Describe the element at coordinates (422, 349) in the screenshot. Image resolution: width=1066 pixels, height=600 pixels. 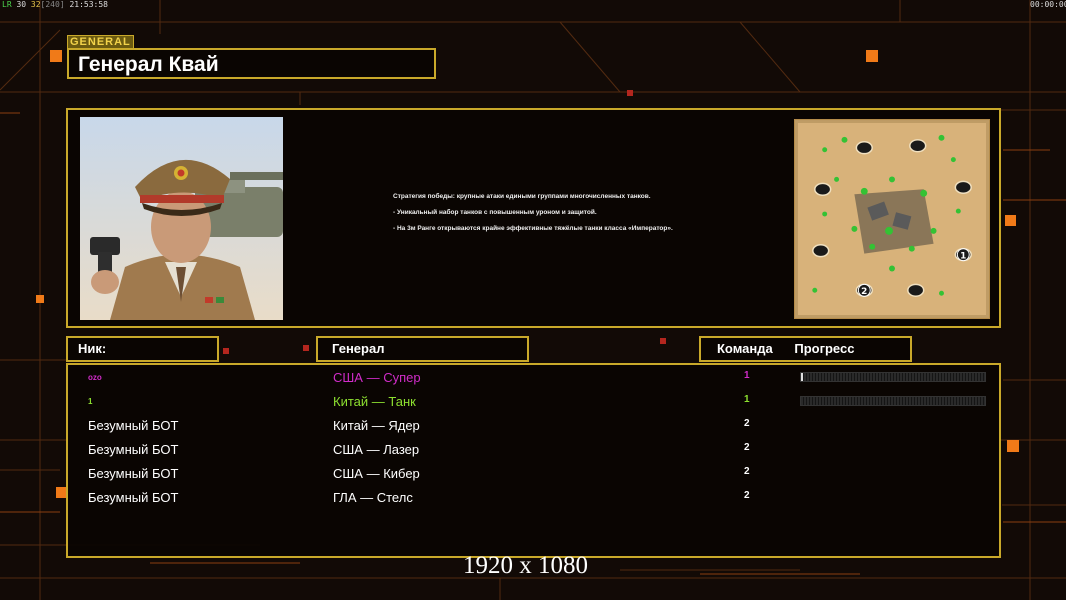
I see `column-header-general: Генерал` at that location.